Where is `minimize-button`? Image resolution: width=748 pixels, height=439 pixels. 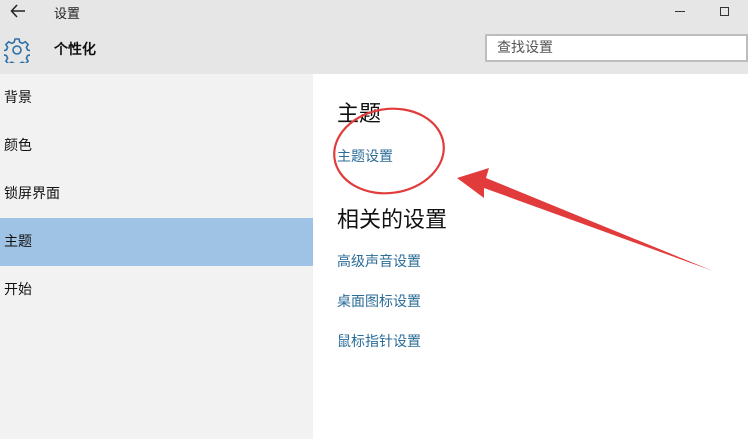 minimize-button is located at coordinates (680, 11).